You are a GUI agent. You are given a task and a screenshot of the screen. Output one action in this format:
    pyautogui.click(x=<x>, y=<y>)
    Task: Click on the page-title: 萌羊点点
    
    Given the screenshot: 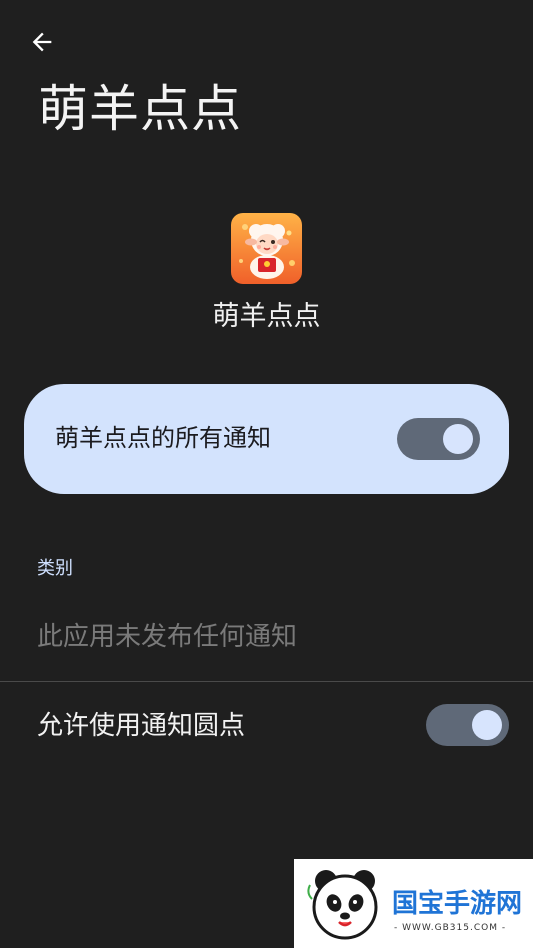 What is the action you would take?
    pyautogui.click(x=140, y=109)
    